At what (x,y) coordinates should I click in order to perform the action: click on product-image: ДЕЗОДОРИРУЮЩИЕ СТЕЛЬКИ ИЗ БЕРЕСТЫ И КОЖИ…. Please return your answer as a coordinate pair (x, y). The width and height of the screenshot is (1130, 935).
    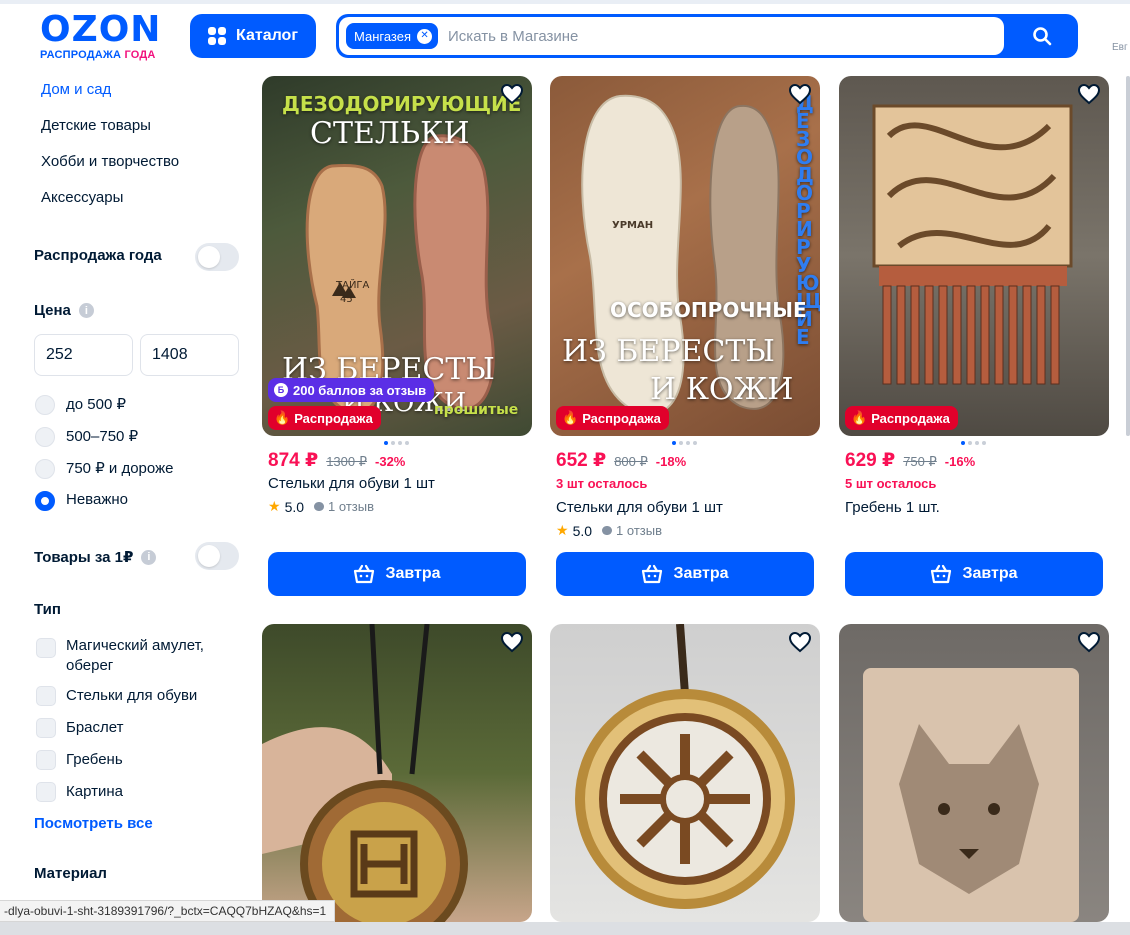
    Looking at the image, I should click on (397, 256).